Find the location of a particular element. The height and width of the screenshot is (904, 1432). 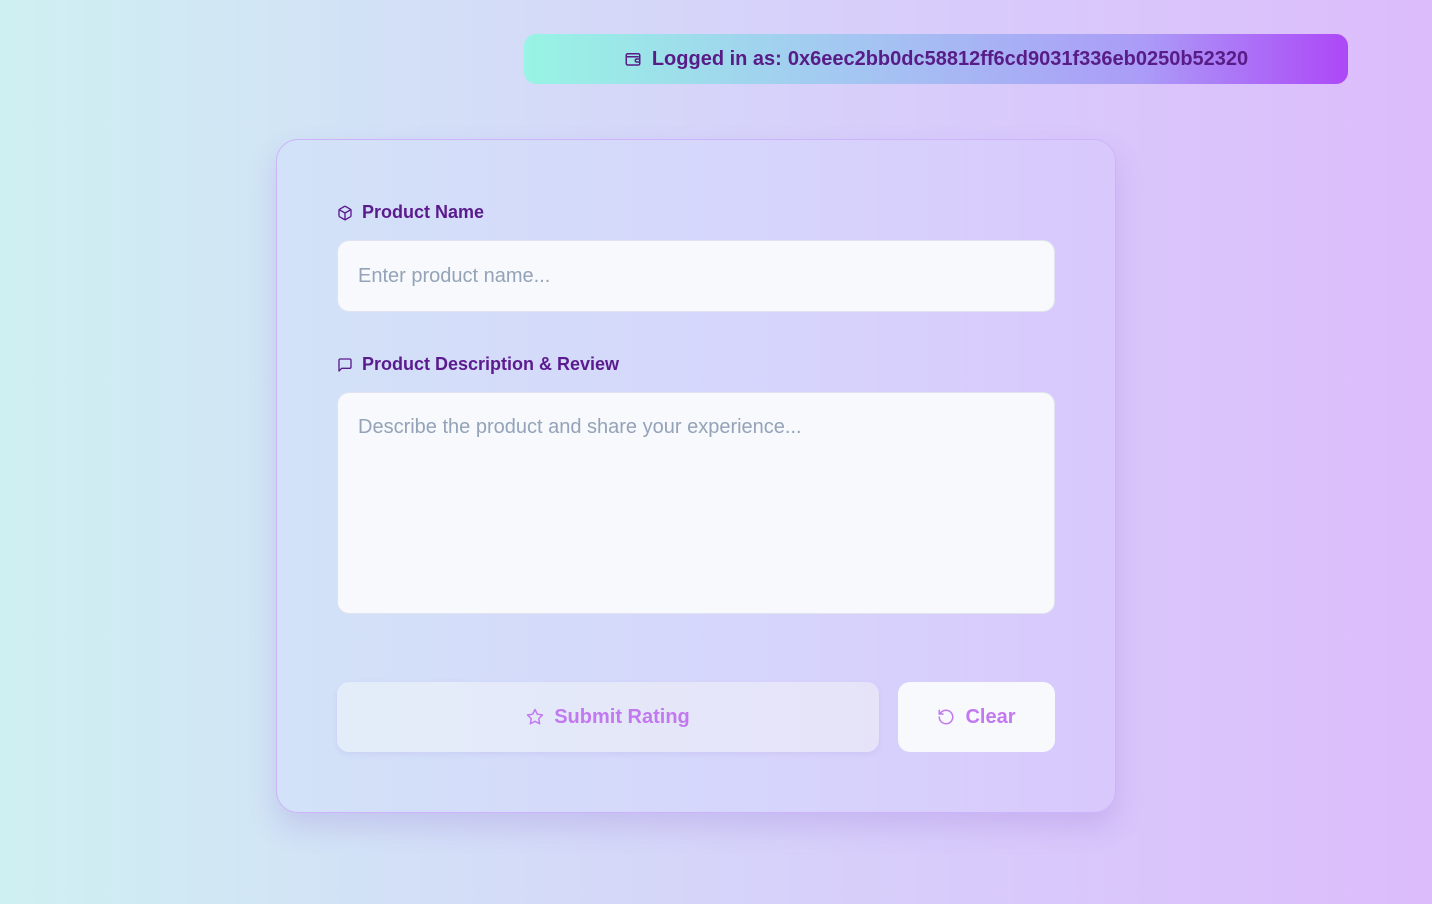

submit-rating-button: Submit Rating is located at coordinates (608, 717).